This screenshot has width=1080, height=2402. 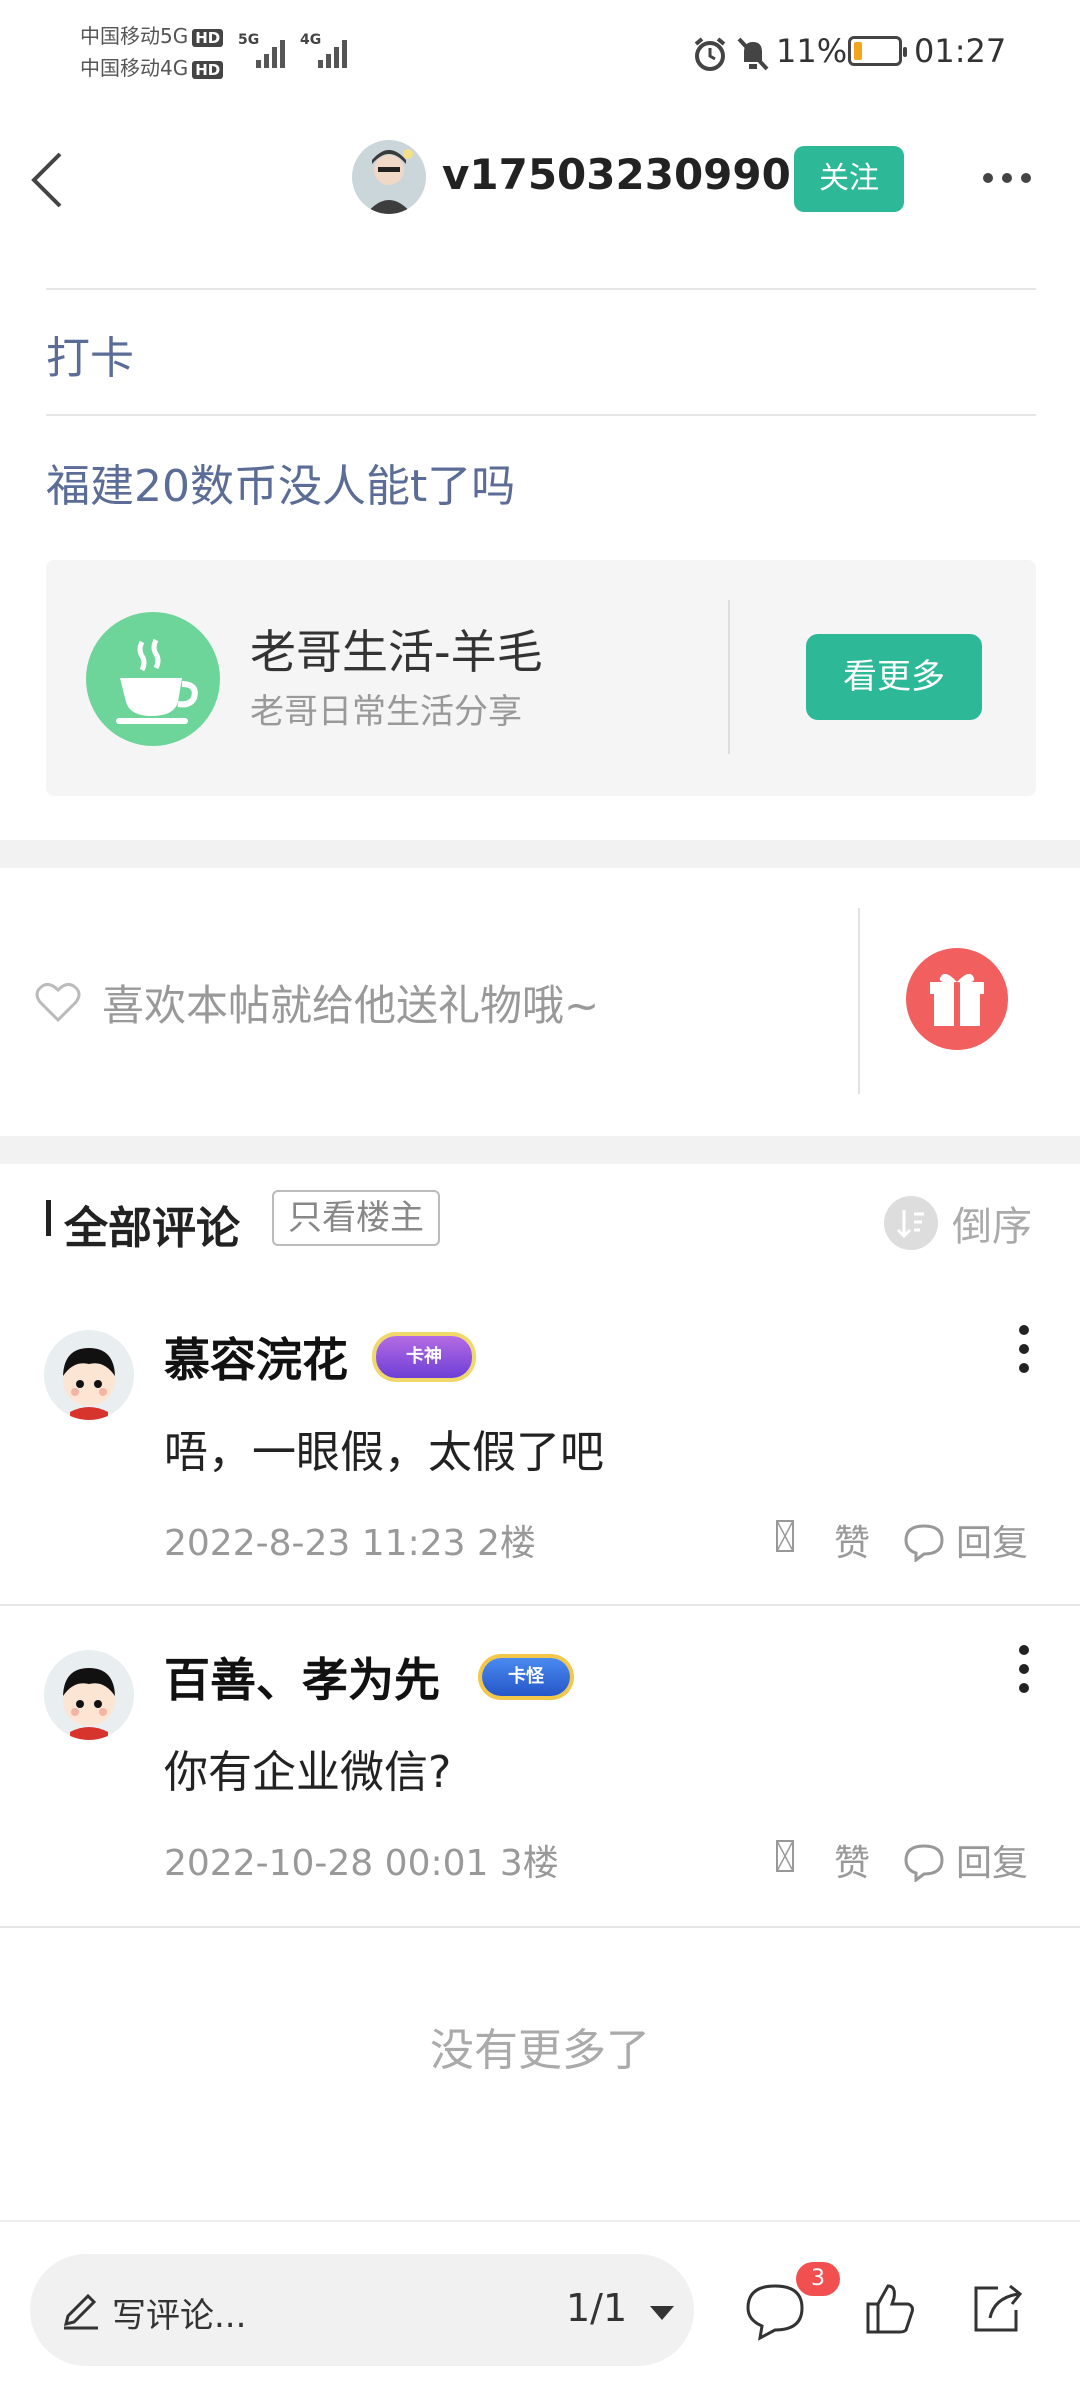 I want to click on carrier-2-label: 中国移动4G, so click(x=134, y=68).